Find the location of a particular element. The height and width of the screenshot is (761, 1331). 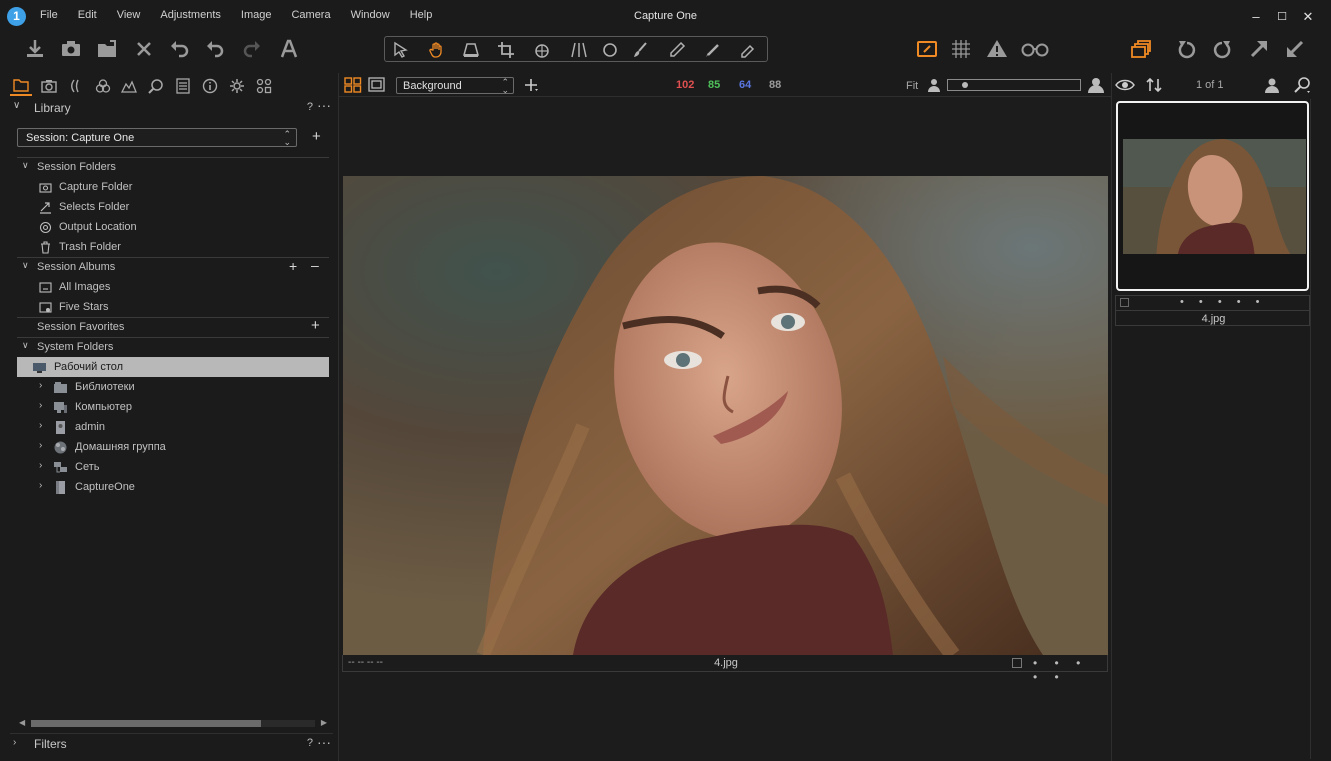

layer-select: Background ⌃ ⌄ is located at coordinates (455, 86).